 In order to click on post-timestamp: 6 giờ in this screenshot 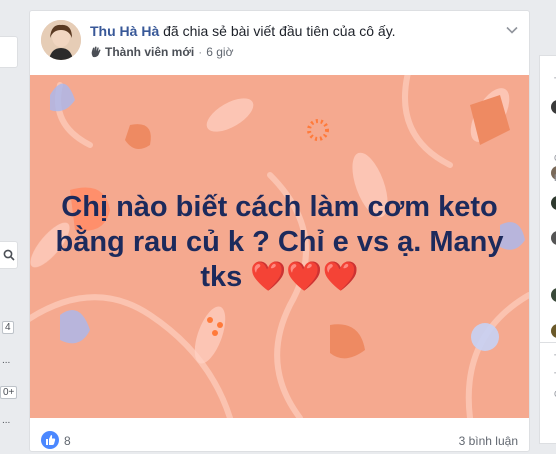, I will do `click(219, 52)`.